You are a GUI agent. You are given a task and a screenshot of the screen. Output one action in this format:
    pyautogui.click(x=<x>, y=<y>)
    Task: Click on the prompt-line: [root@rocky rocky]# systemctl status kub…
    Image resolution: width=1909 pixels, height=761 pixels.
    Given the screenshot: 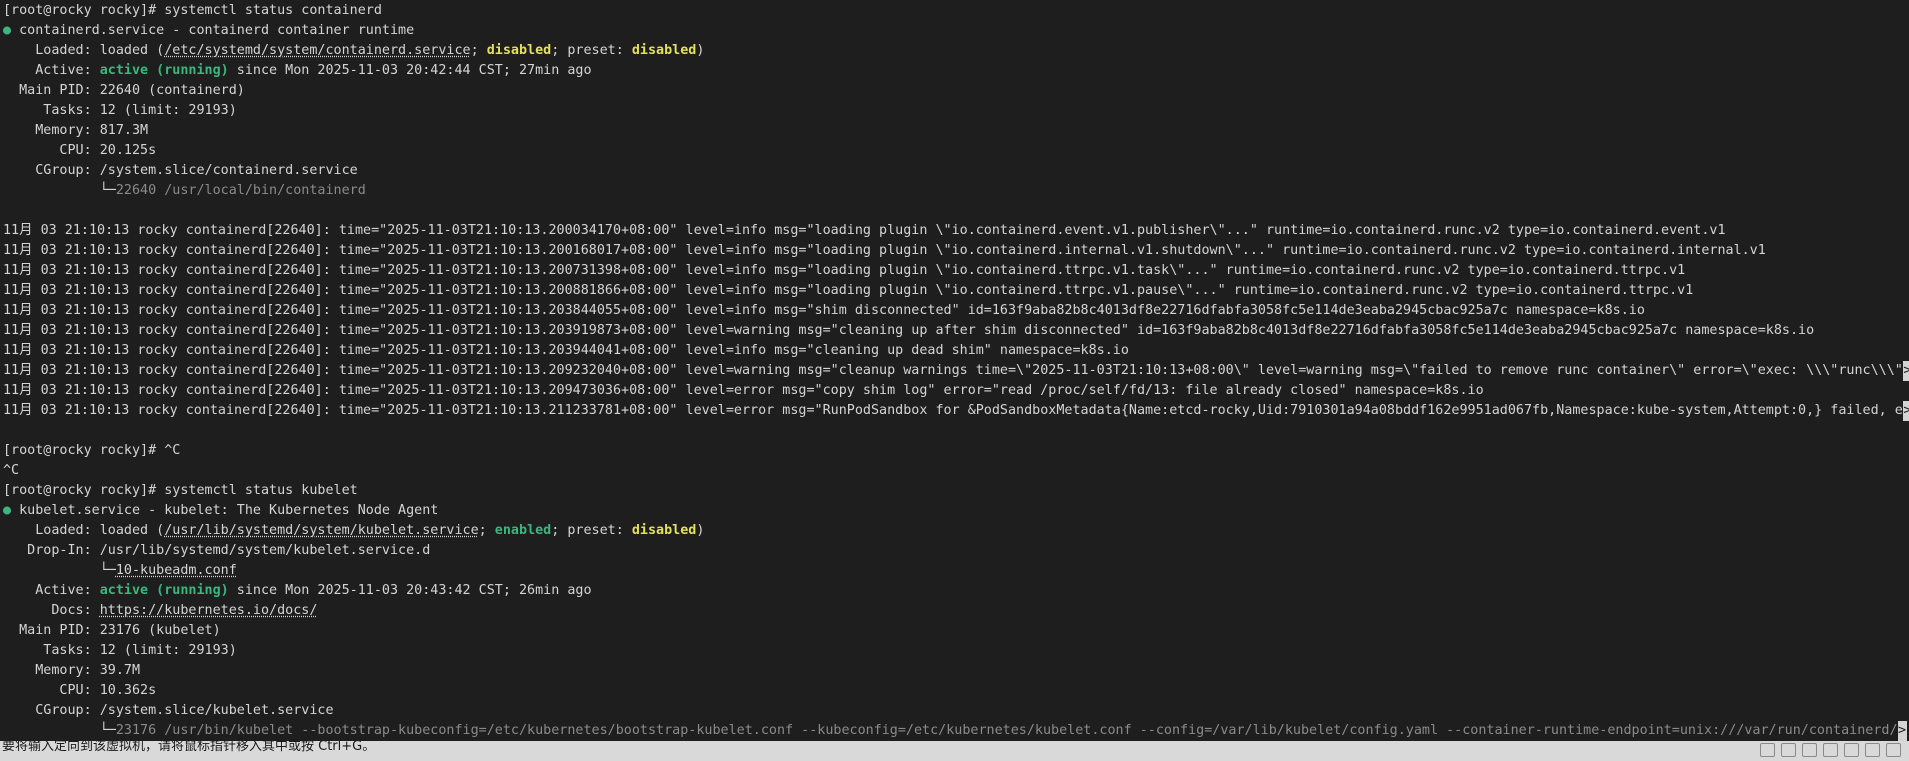 What is the action you would take?
    pyautogui.click(x=180, y=490)
    